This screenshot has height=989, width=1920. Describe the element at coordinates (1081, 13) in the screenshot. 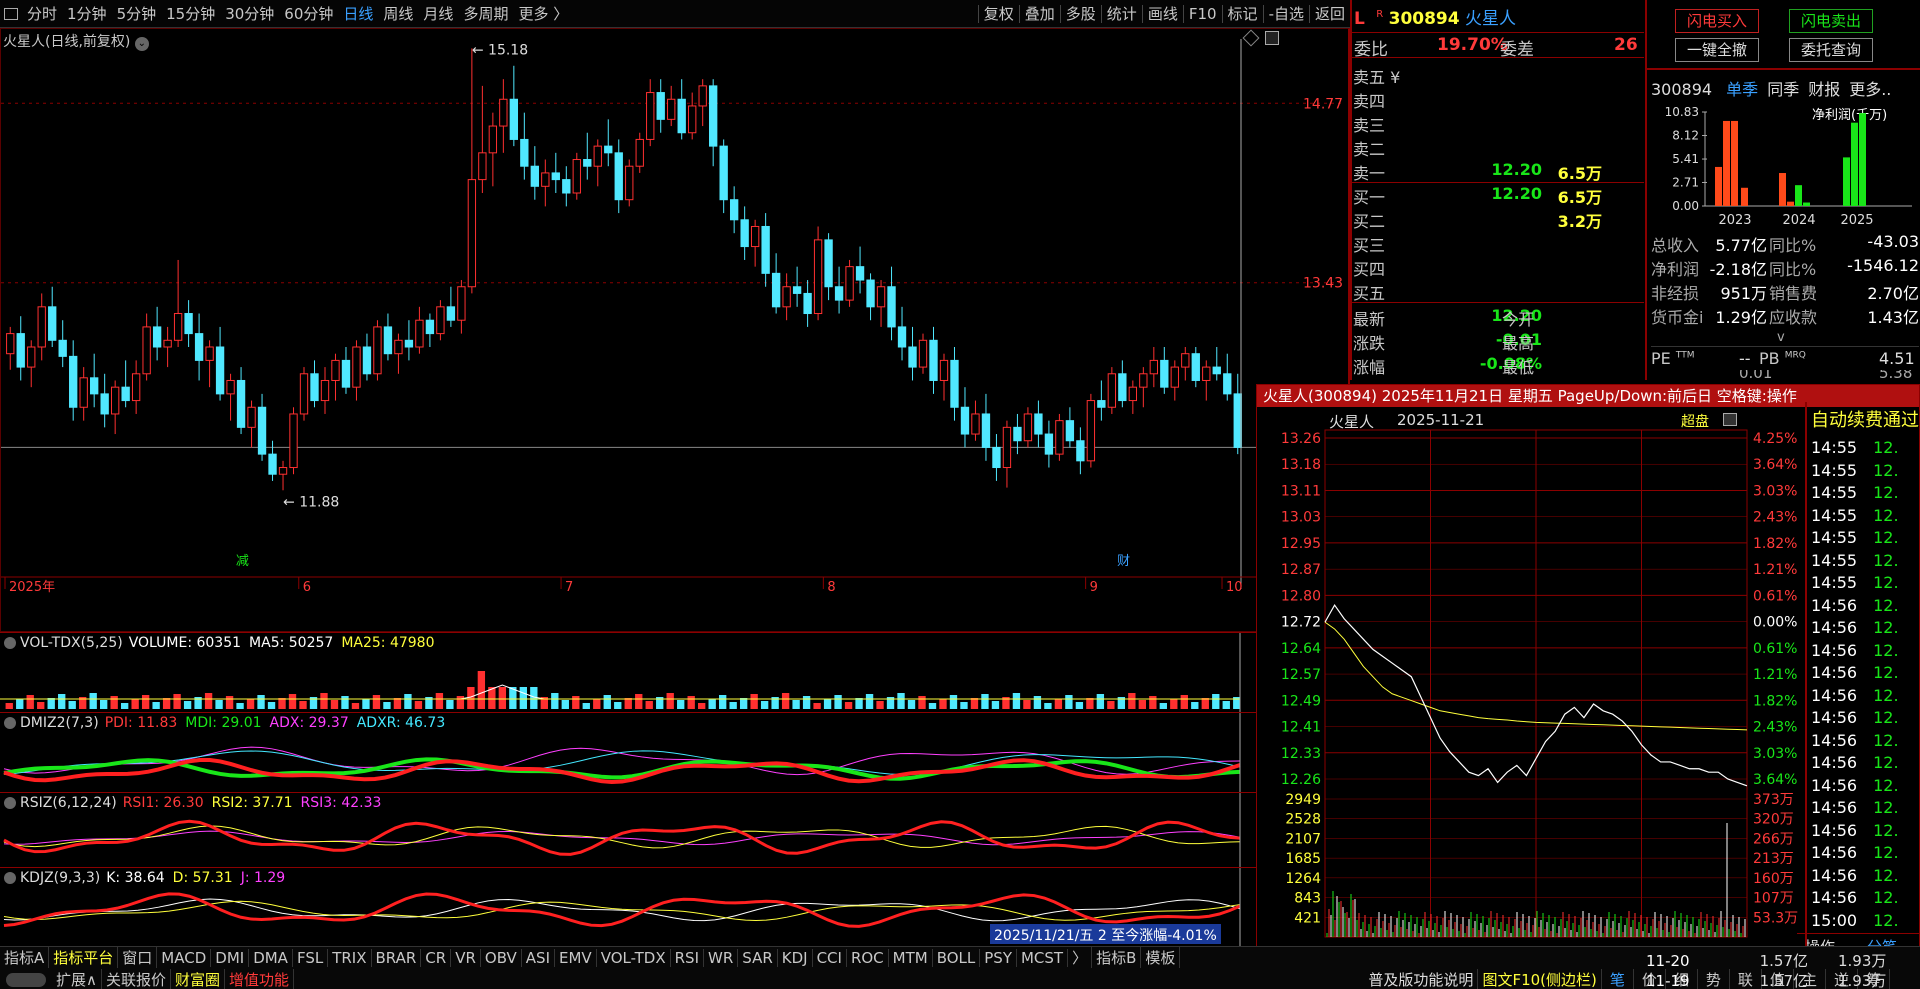

I see `toolbar-action-2: 多股` at that location.